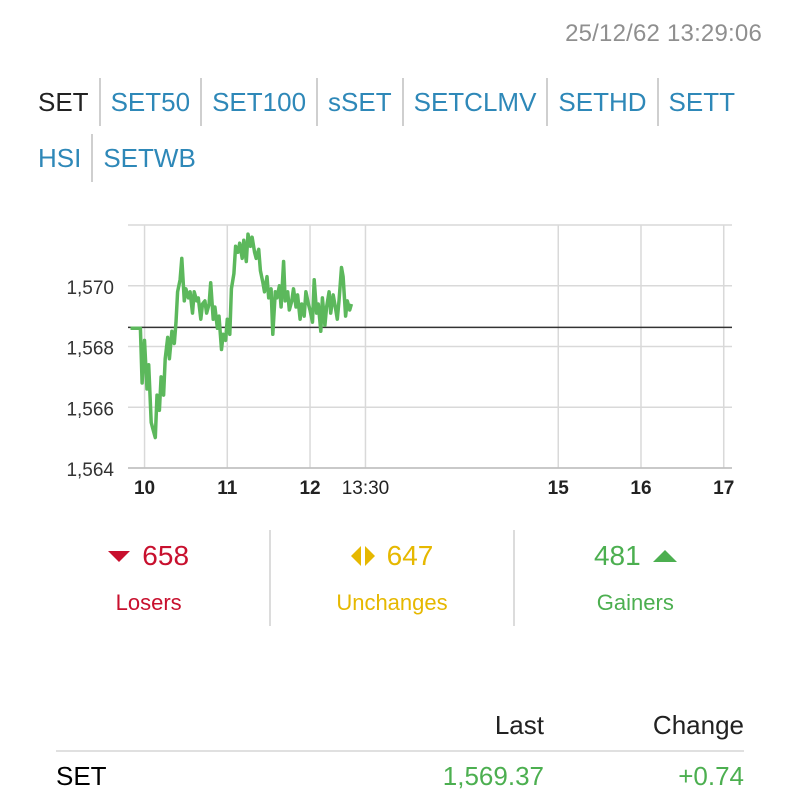 The height and width of the screenshot is (800, 800). I want to click on tab-set50: SET50, so click(149, 102).